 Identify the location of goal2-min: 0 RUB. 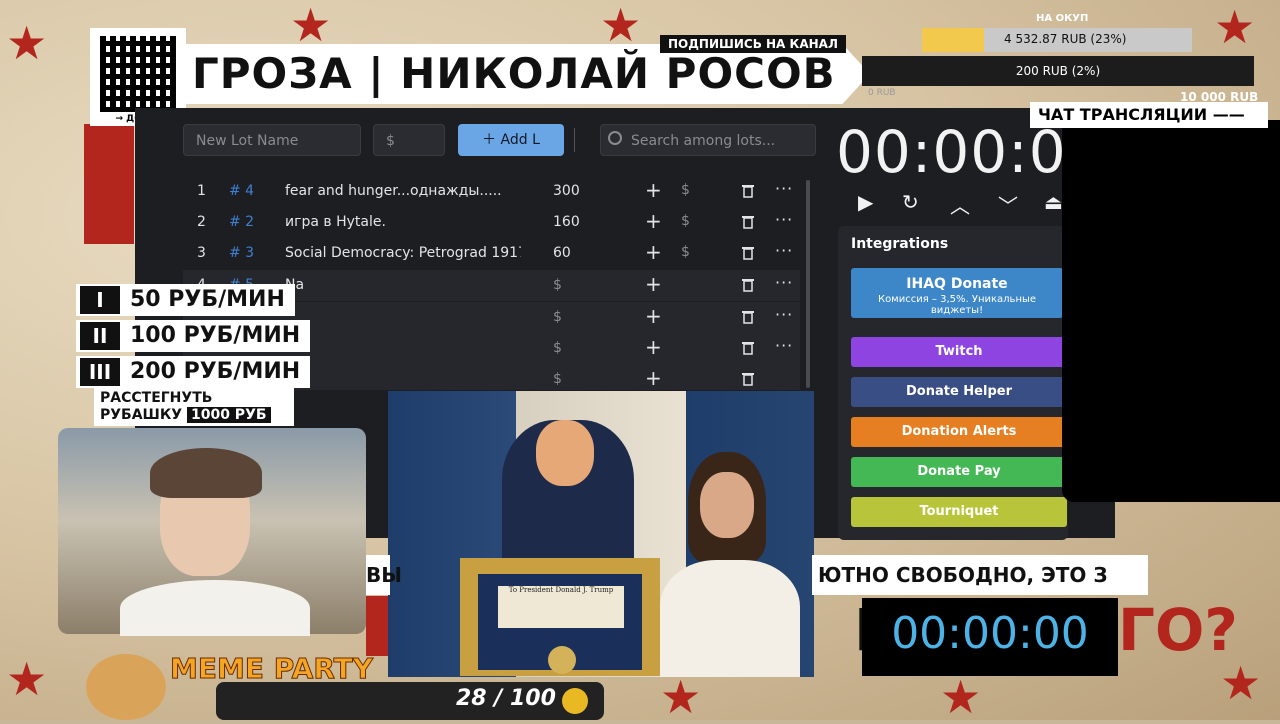
(882, 93).